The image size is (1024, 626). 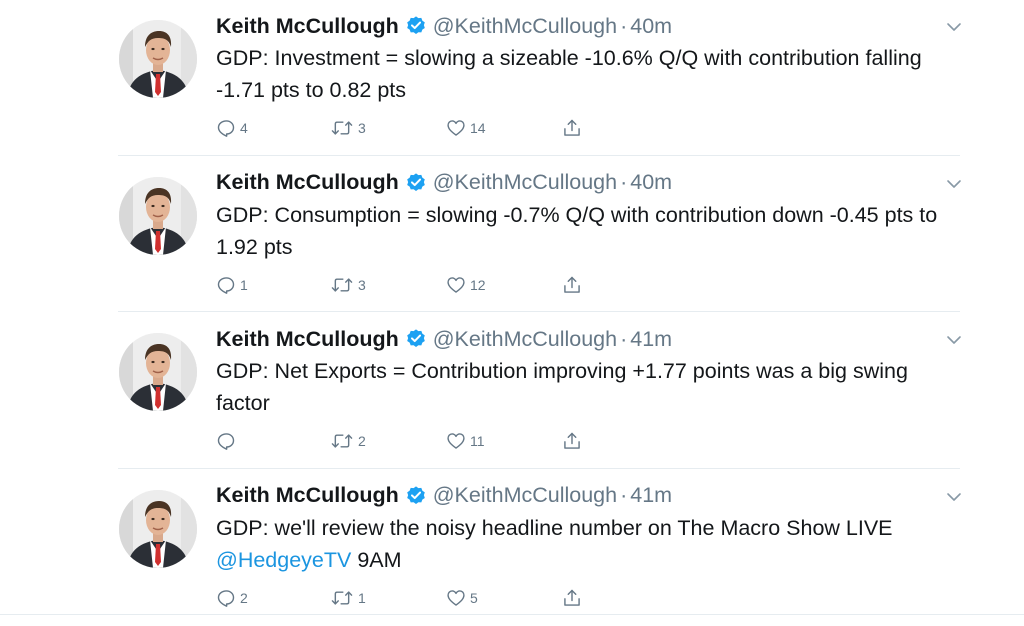 I want to click on like-button: 14, so click(x=466, y=128).